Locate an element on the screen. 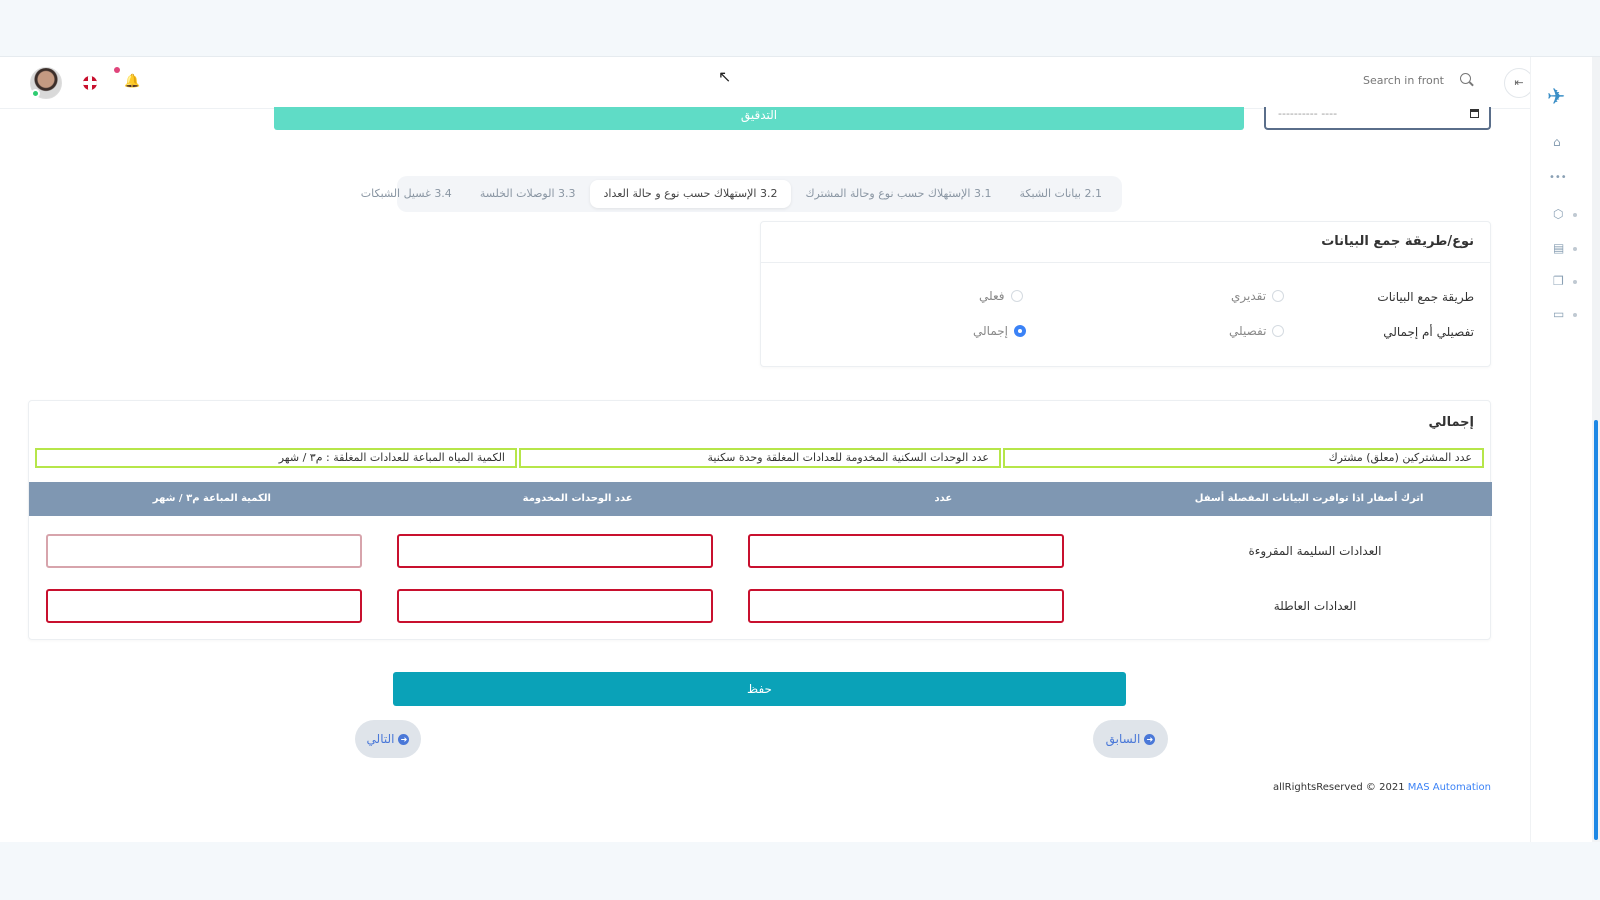  search-input: Search in front is located at coordinates (1382, 80).